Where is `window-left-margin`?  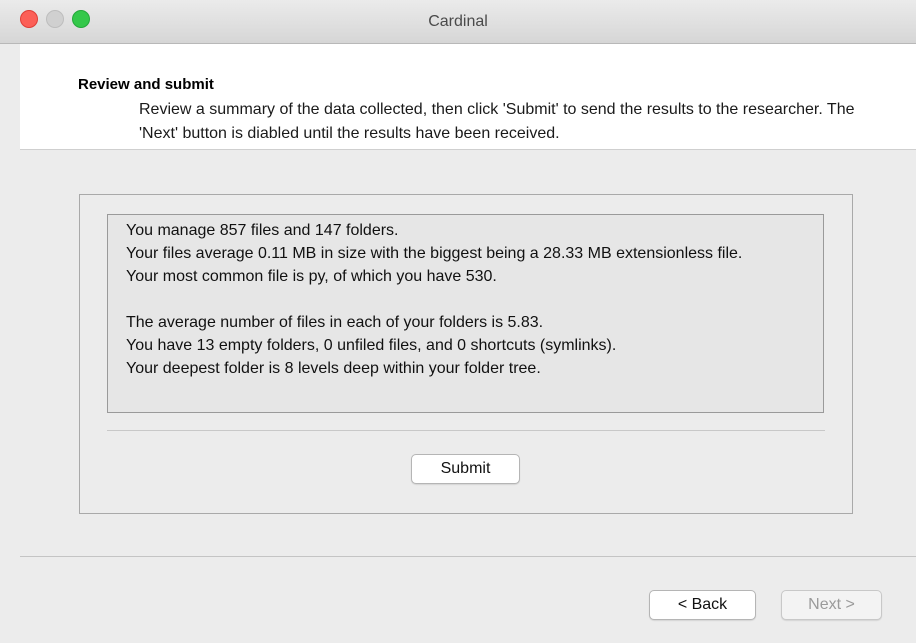
window-left-margin is located at coordinates (10, 343).